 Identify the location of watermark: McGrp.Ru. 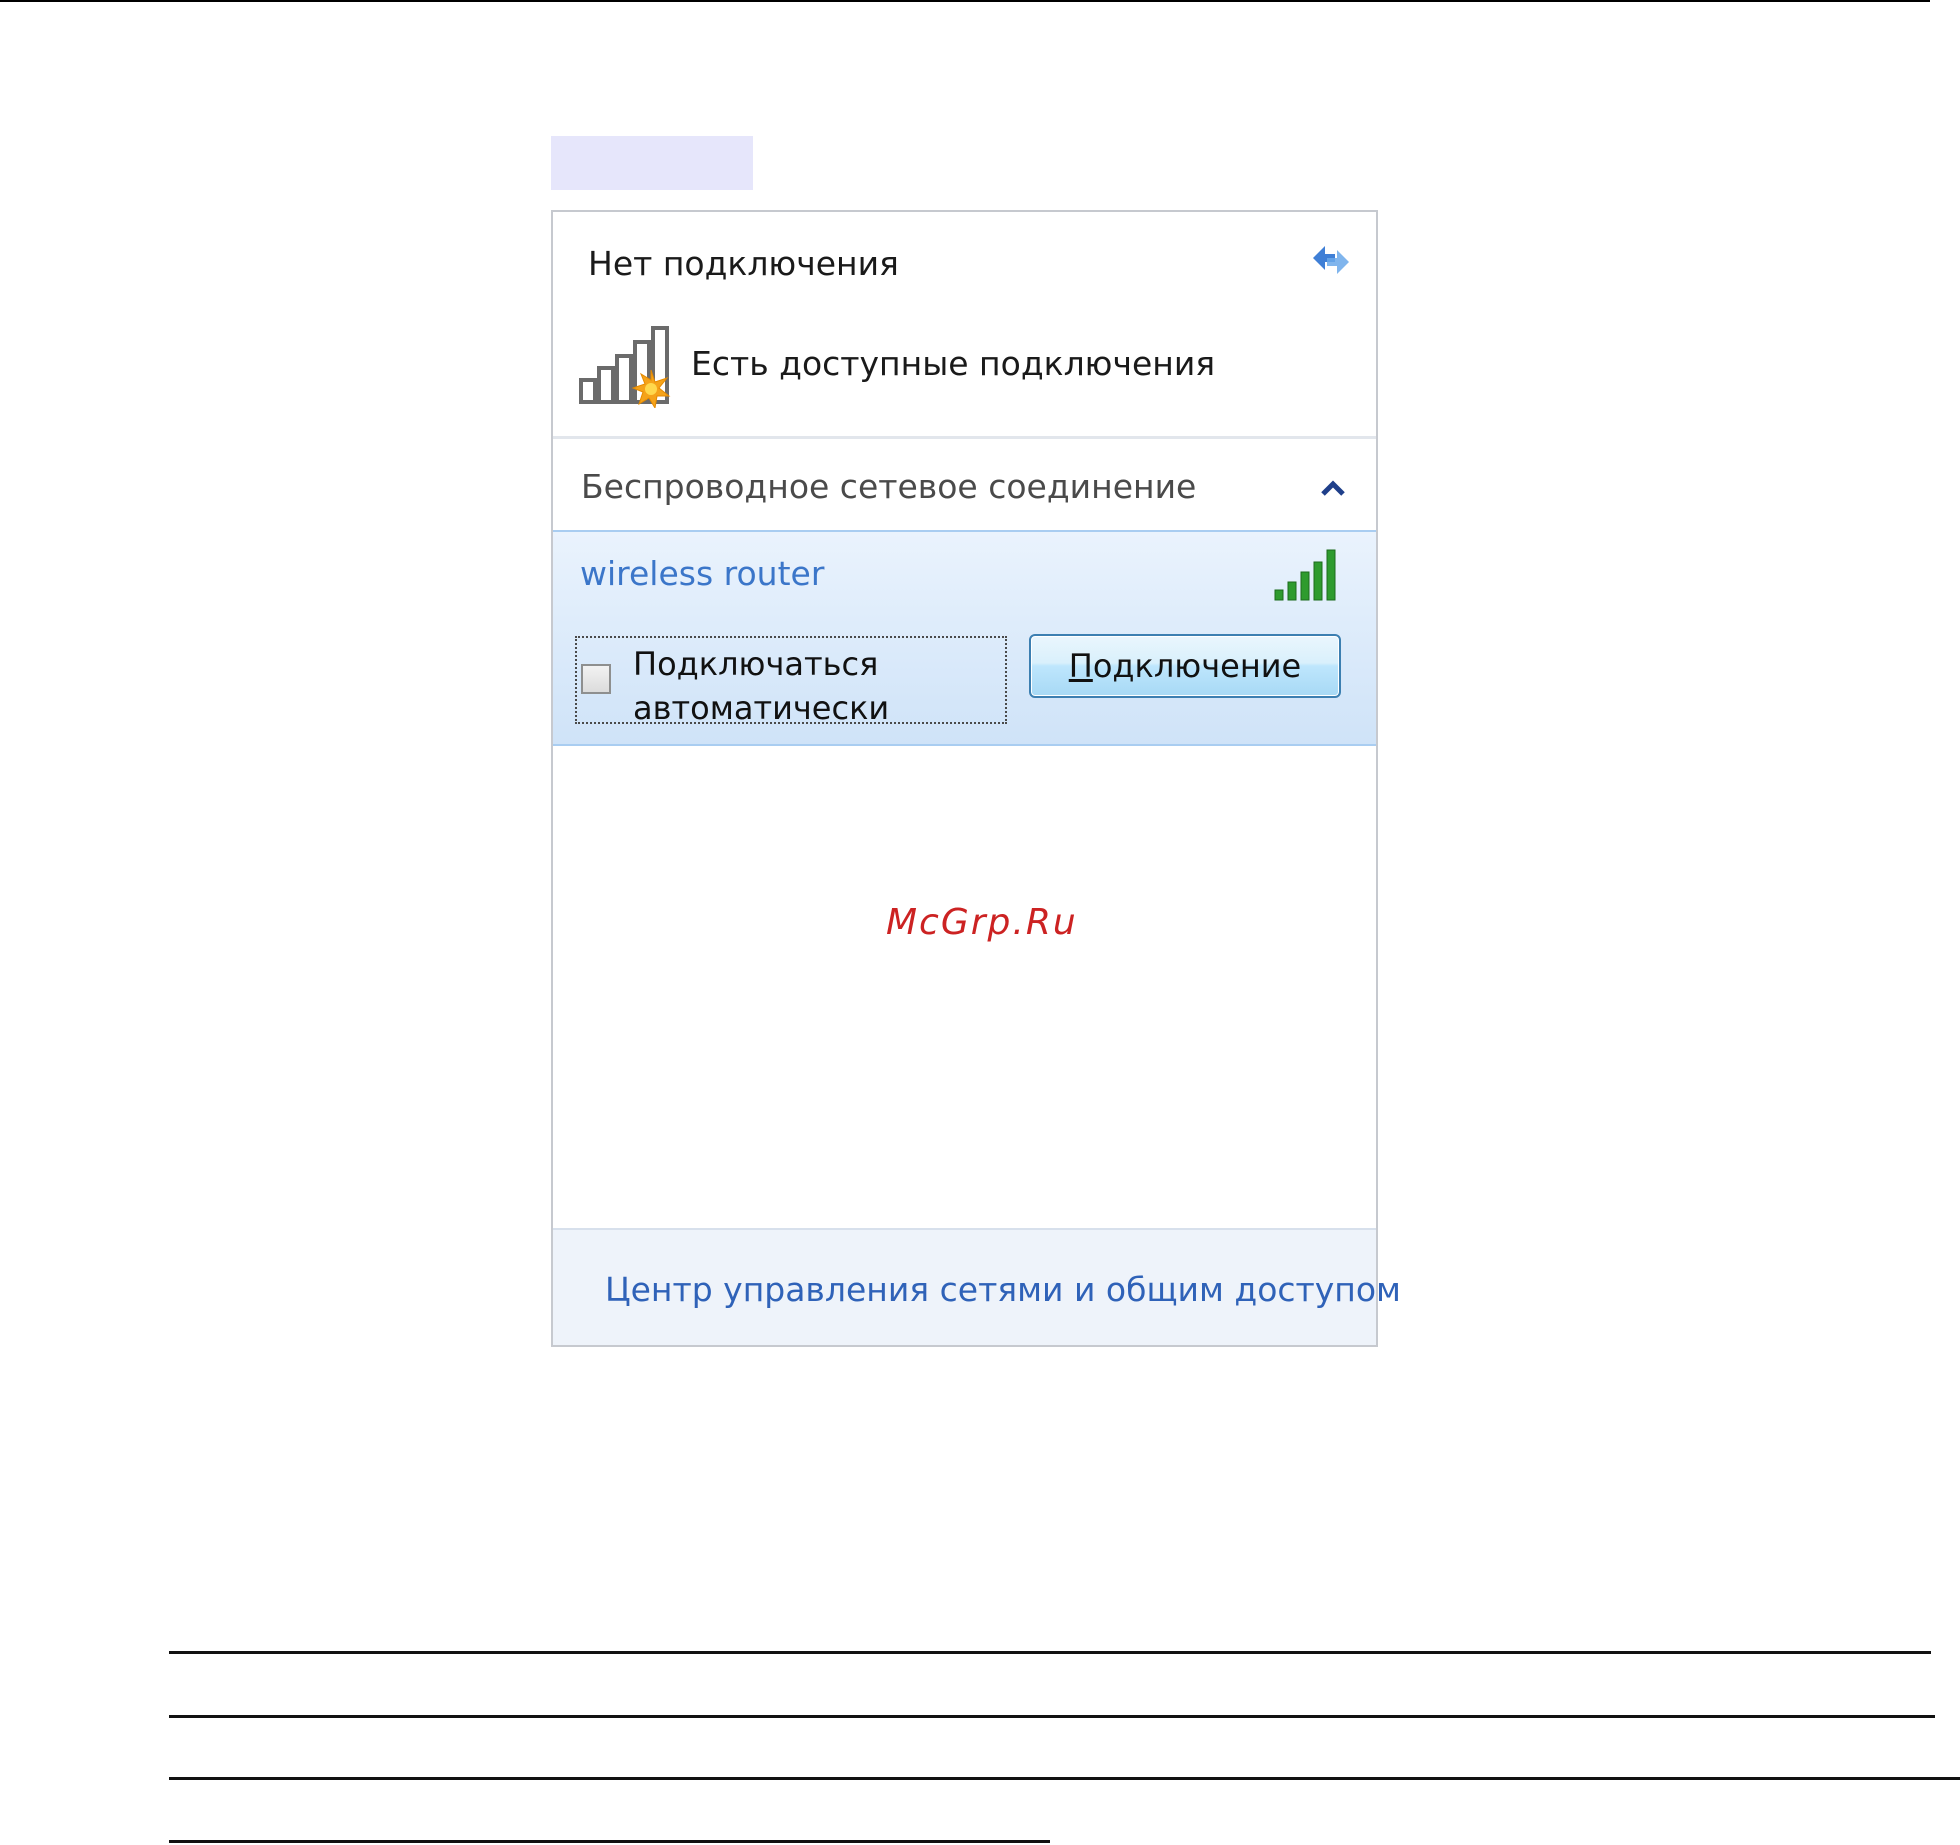
(982, 922).